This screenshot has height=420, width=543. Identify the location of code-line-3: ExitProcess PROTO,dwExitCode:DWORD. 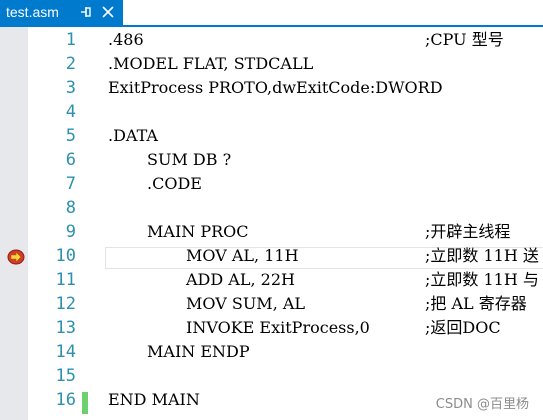
(275, 87).